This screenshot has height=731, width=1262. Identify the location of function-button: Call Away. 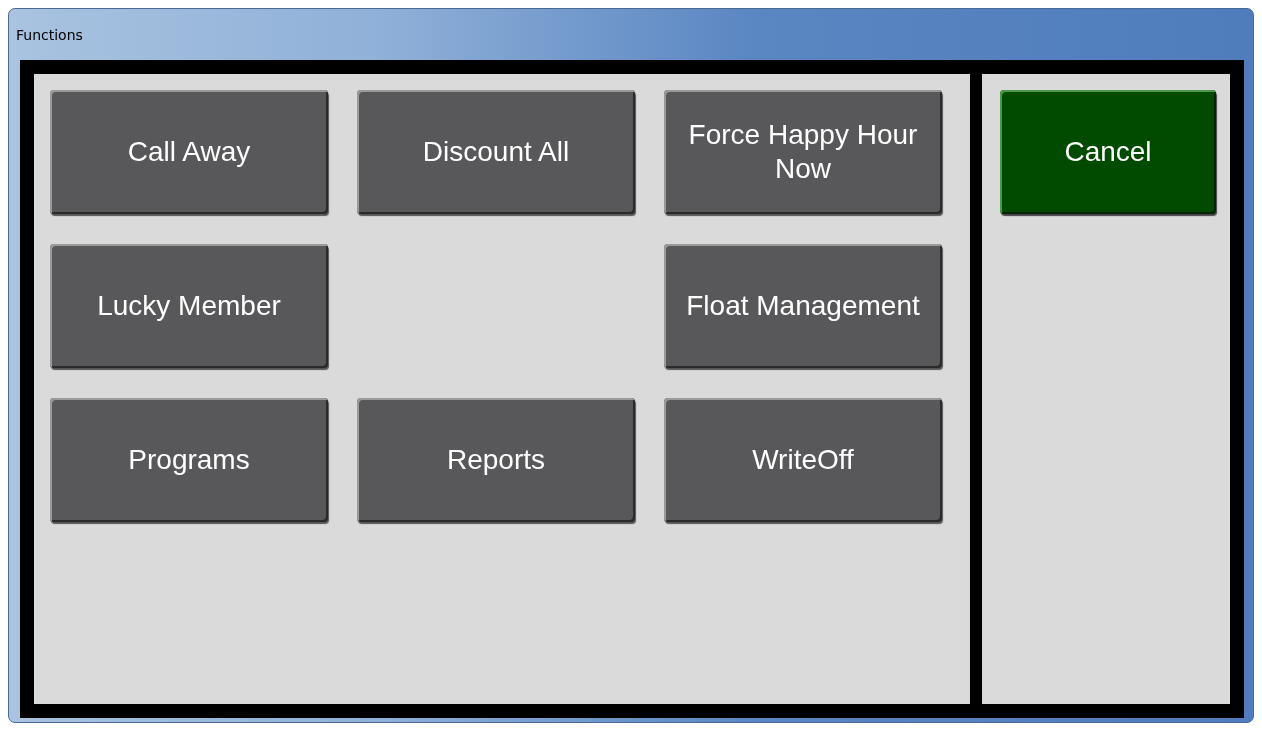
(189, 152).